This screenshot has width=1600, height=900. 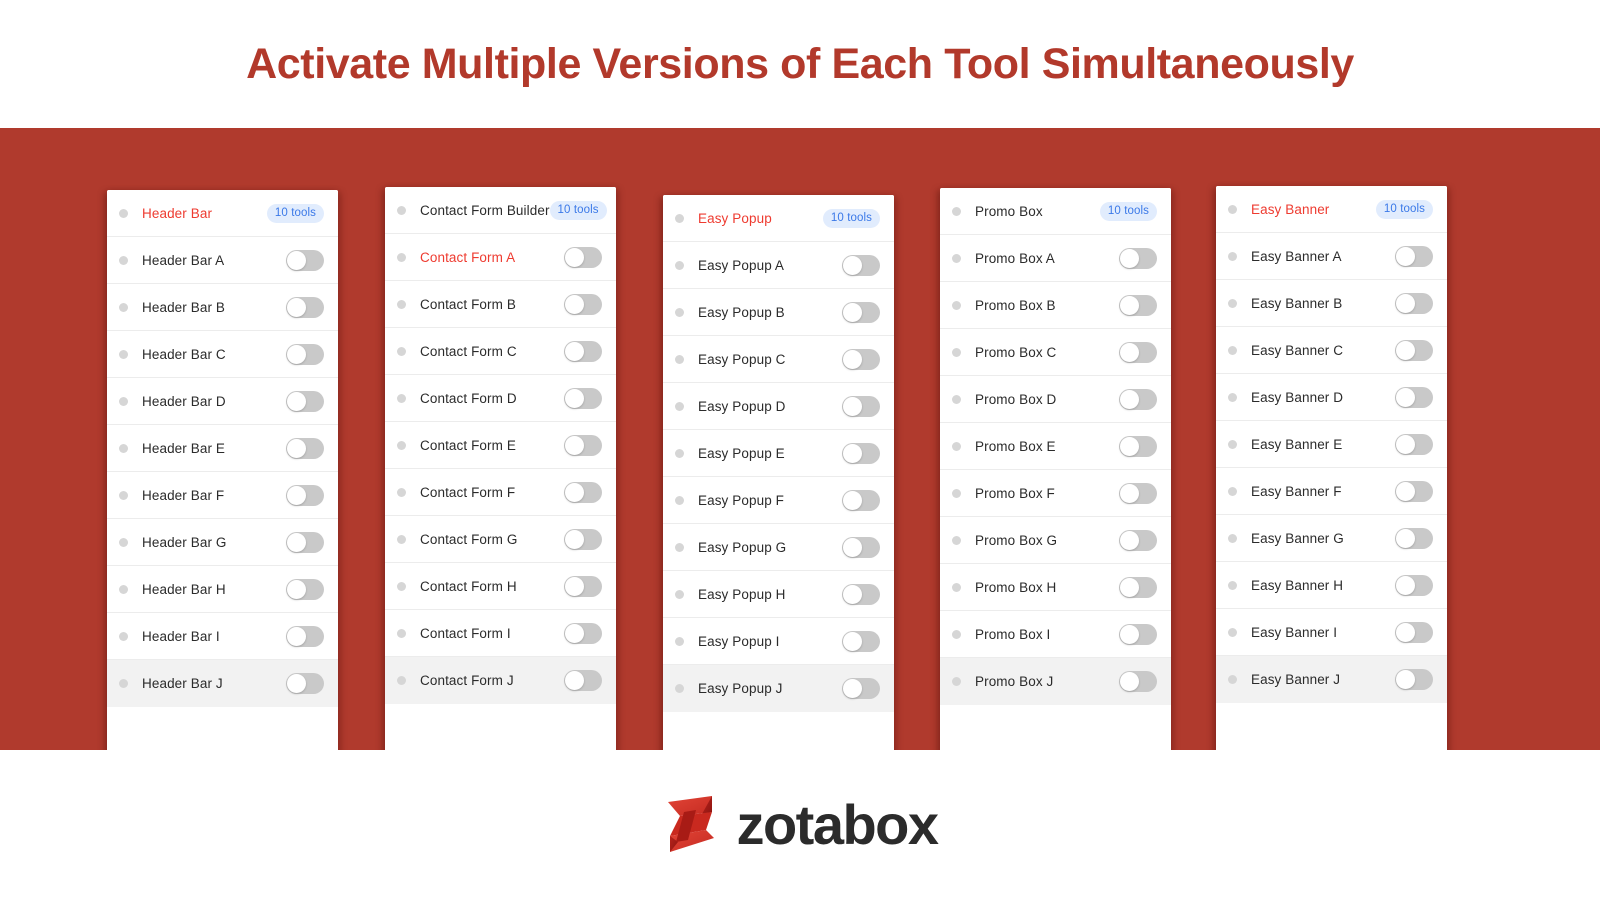 What do you see at coordinates (500, 210) in the screenshot?
I see `card-header-contact-form-builder: Contact Form Builder 10 tools` at bounding box center [500, 210].